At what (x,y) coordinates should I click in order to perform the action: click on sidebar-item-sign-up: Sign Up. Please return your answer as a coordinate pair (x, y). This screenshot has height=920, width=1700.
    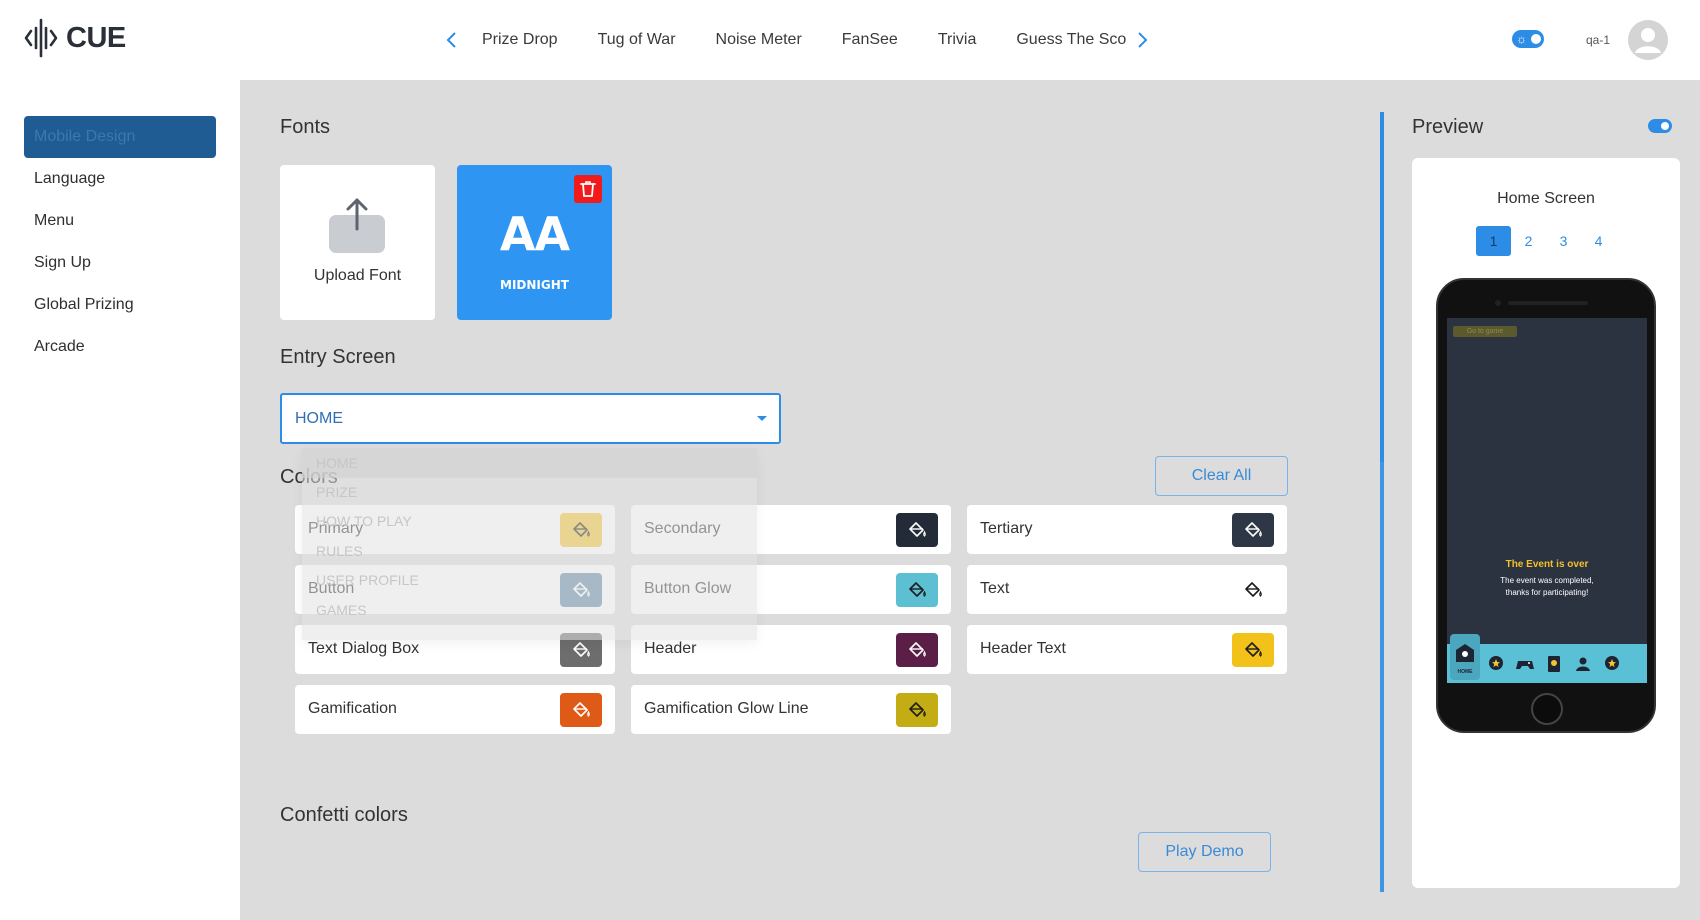
    Looking at the image, I should click on (120, 263).